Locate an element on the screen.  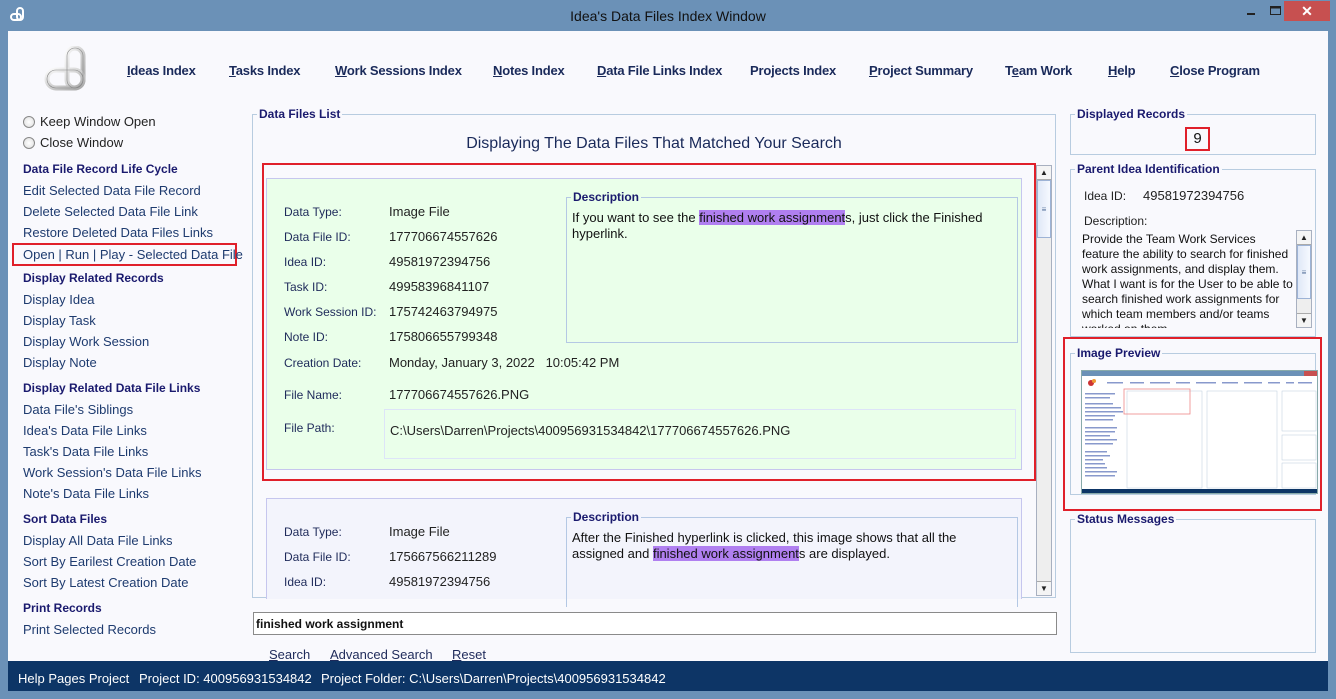
advanced-search-button: Advanced Search is located at coordinates (381, 654).